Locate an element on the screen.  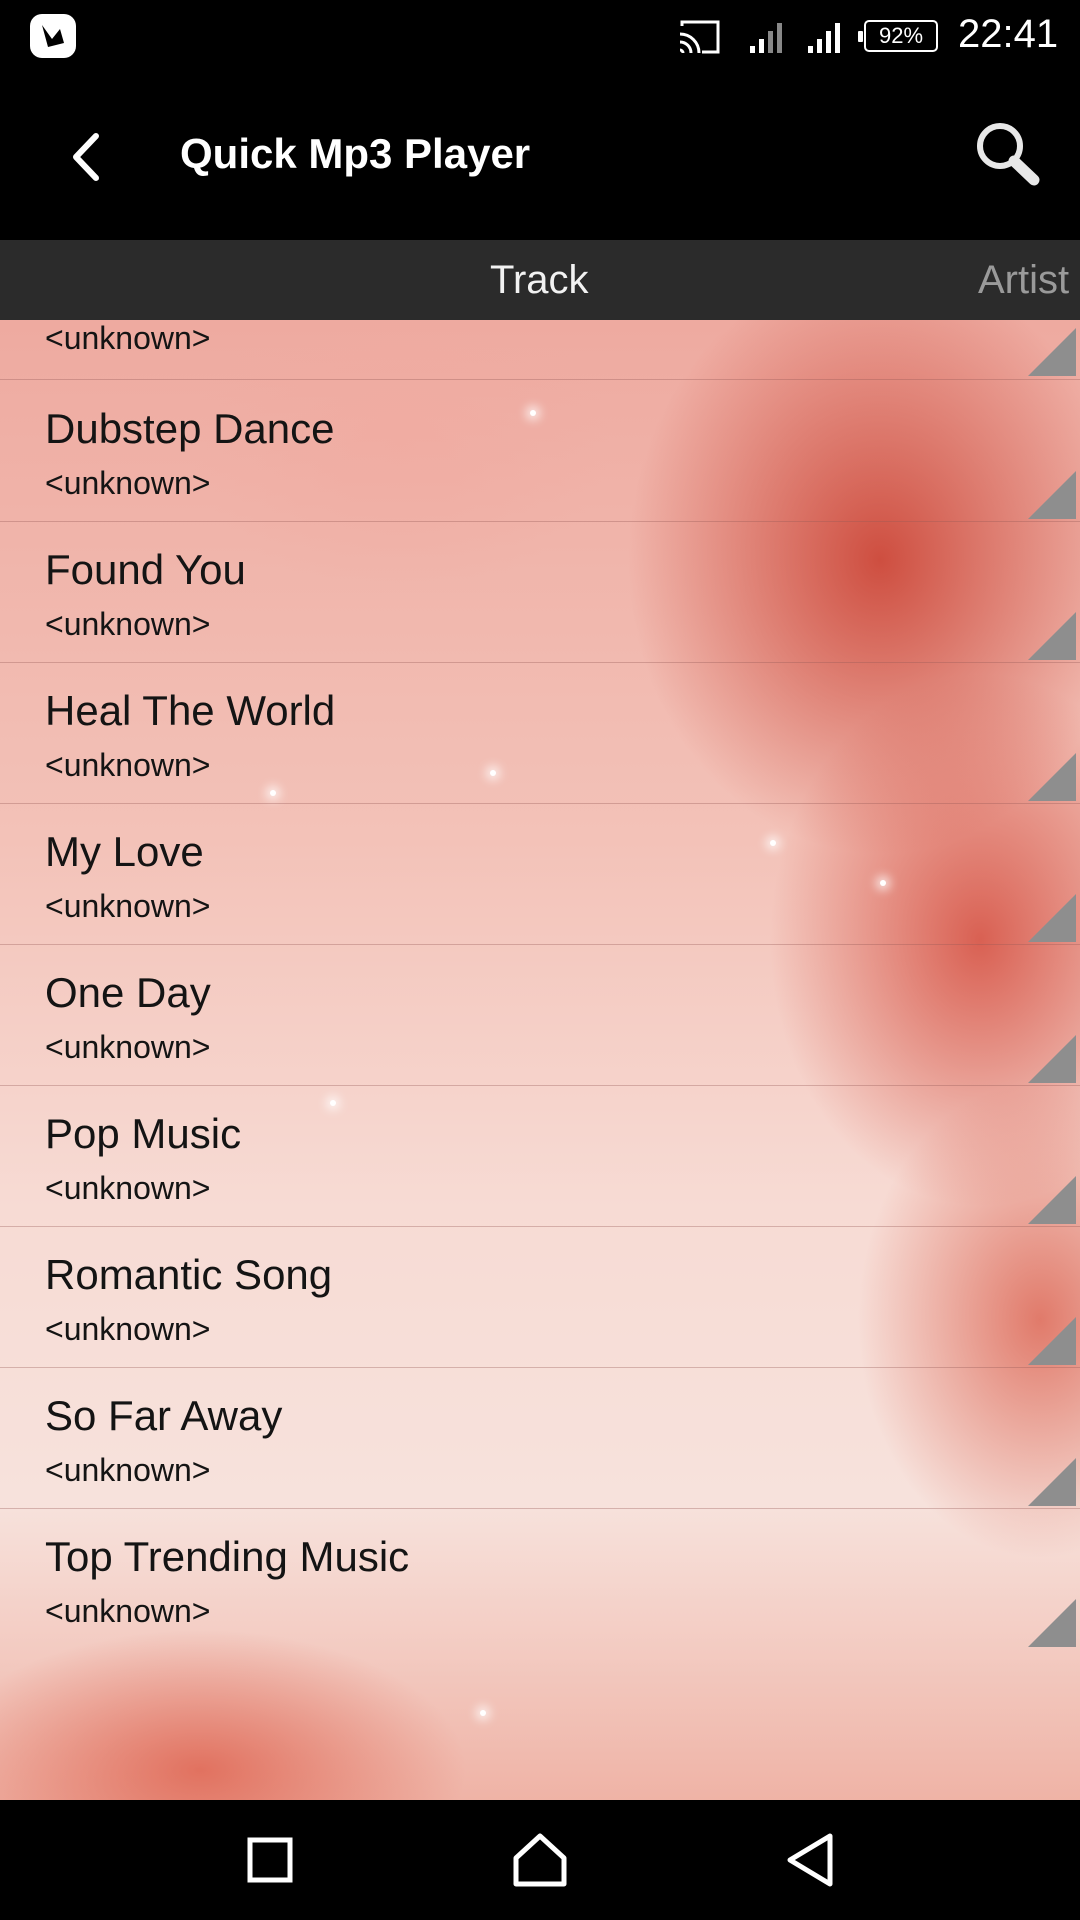
list-item: Romantic Song <unknown> is located at coordinates (540, 1297).